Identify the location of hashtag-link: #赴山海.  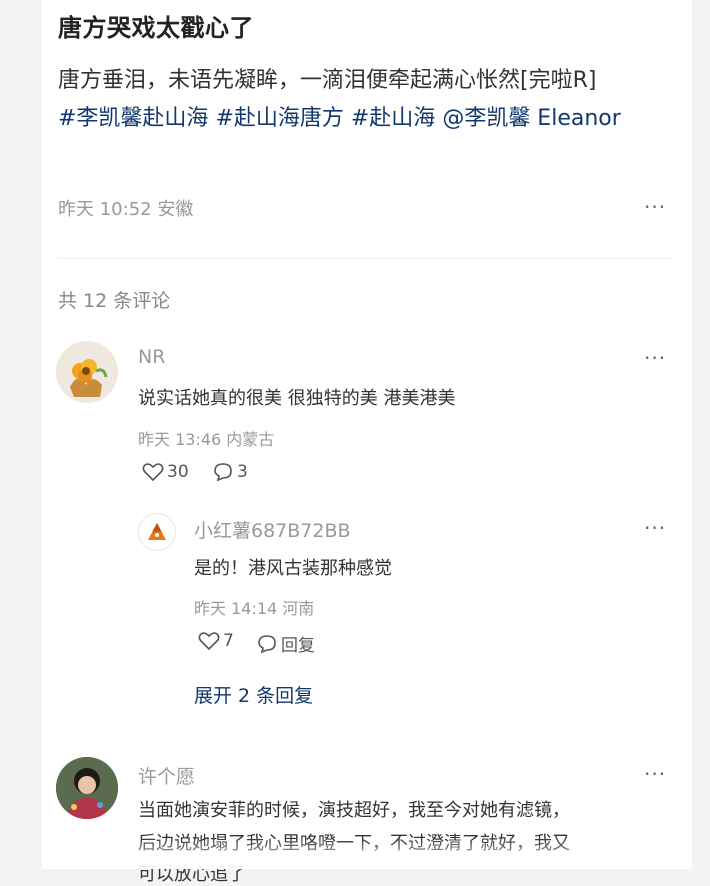
(393, 118).